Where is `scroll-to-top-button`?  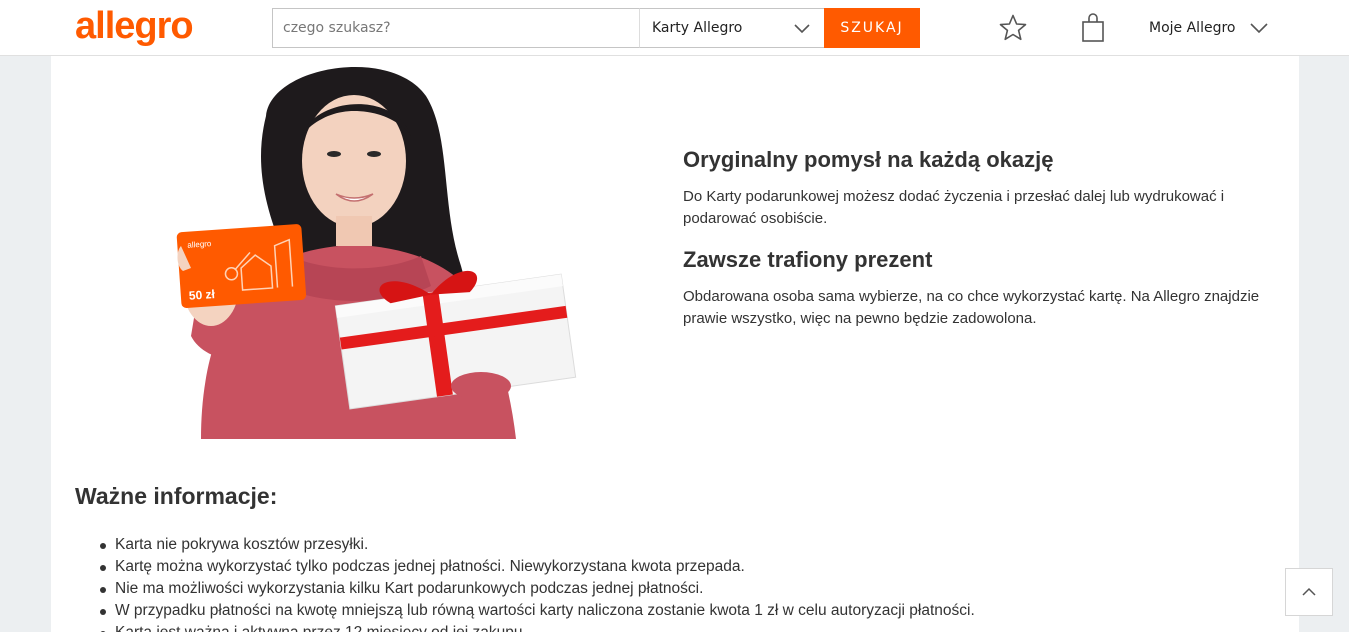 scroll-to-top-button is located at coordinates (1309, 592).